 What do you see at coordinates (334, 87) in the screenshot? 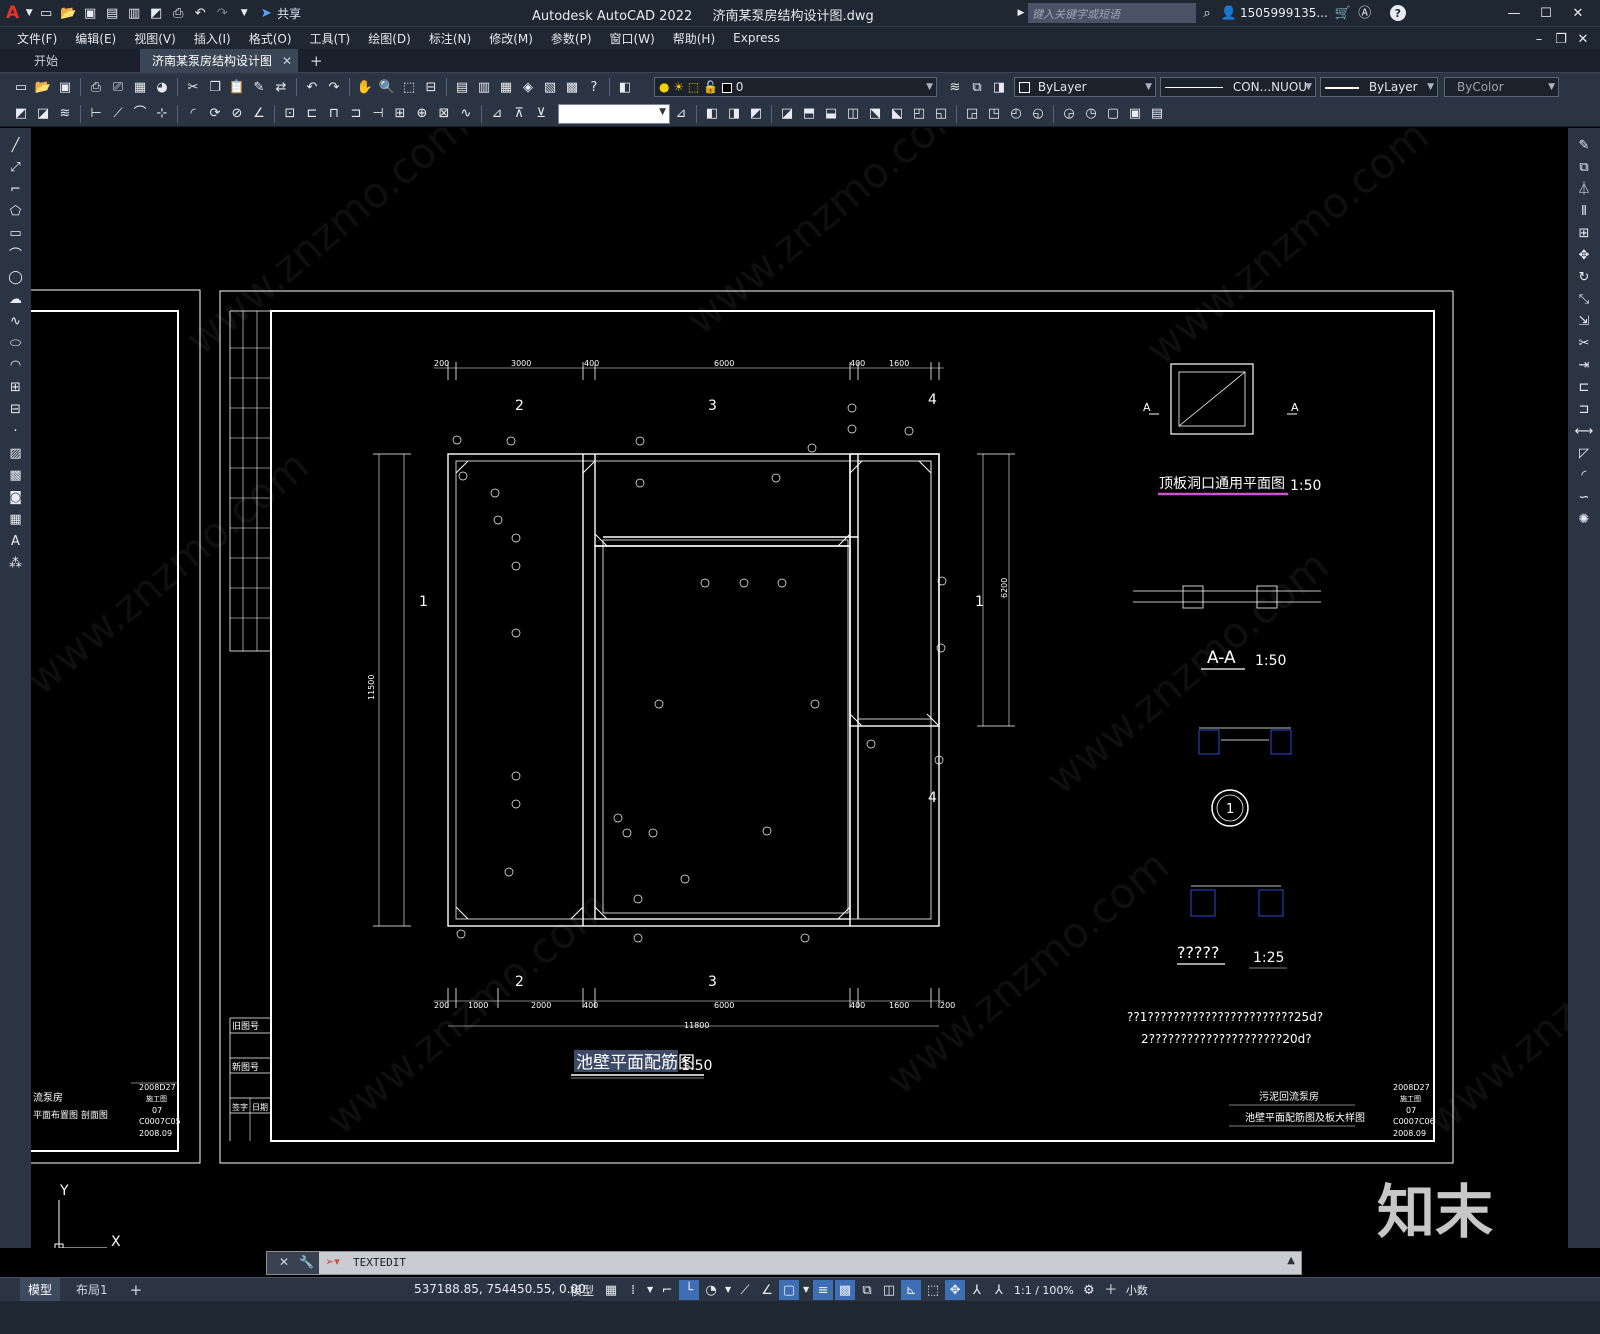
I see `tb-redo-icon: ↷` at bounding box center [334, 87].